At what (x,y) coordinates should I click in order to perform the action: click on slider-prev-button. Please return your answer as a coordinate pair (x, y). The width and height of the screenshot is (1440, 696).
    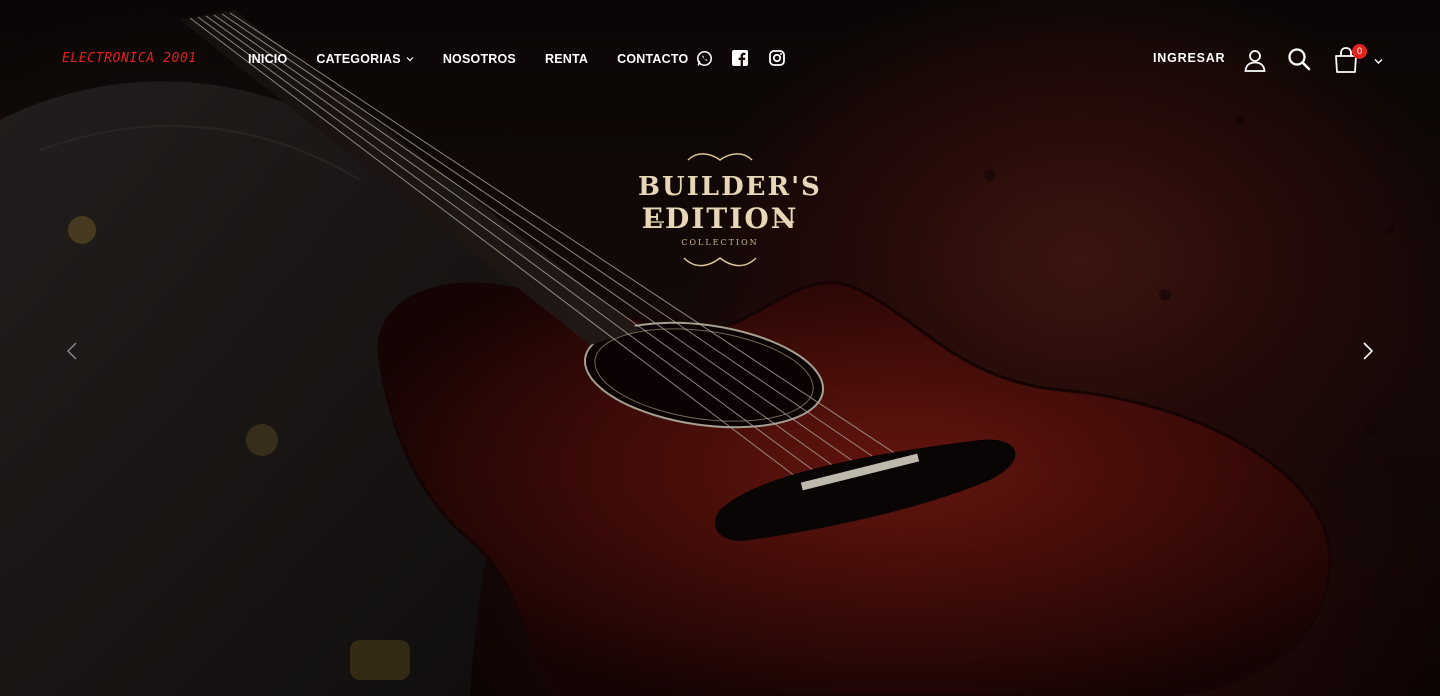
    Looking at the image, I should click on (72, 351).